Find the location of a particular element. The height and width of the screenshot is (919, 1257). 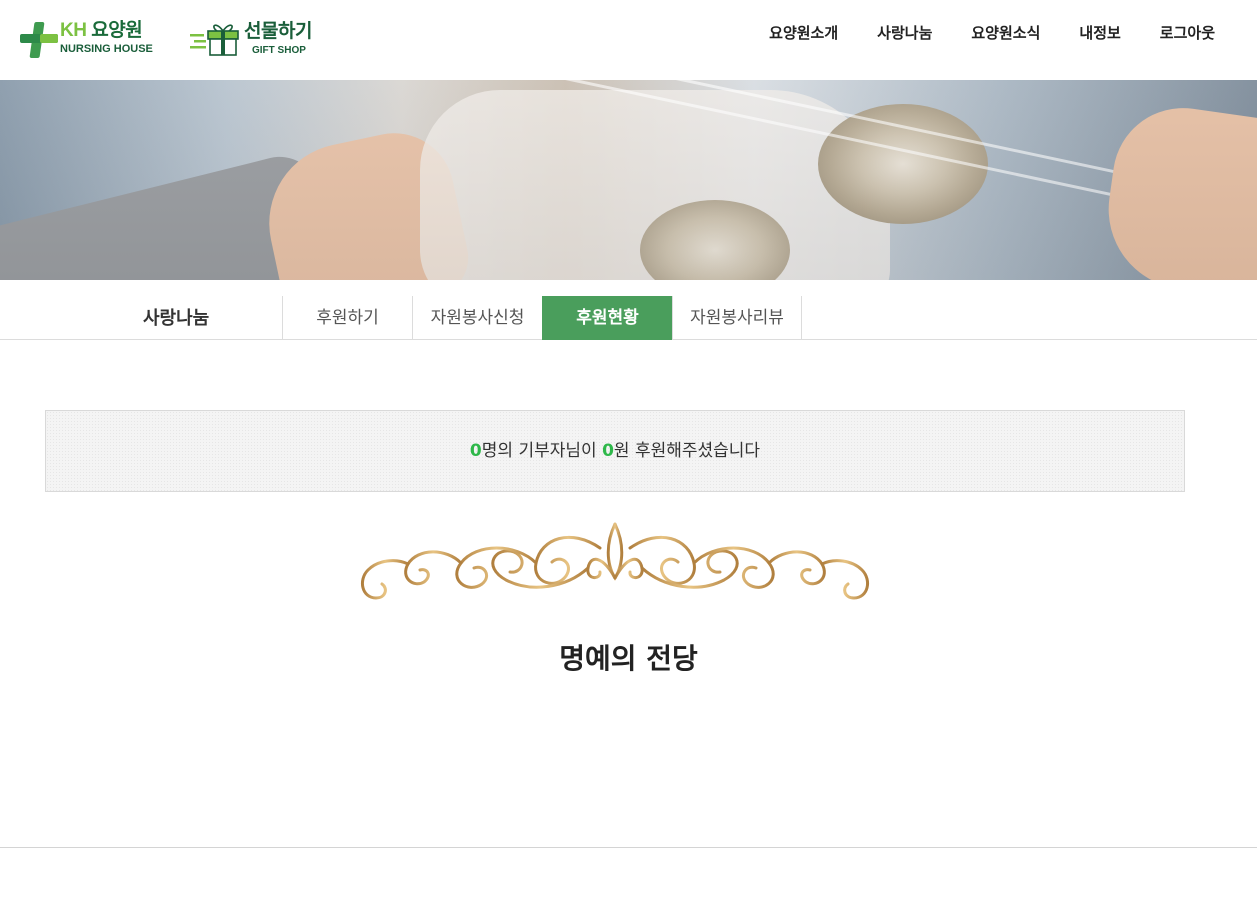

gift-box-icon is located at coordinates (214, 40).